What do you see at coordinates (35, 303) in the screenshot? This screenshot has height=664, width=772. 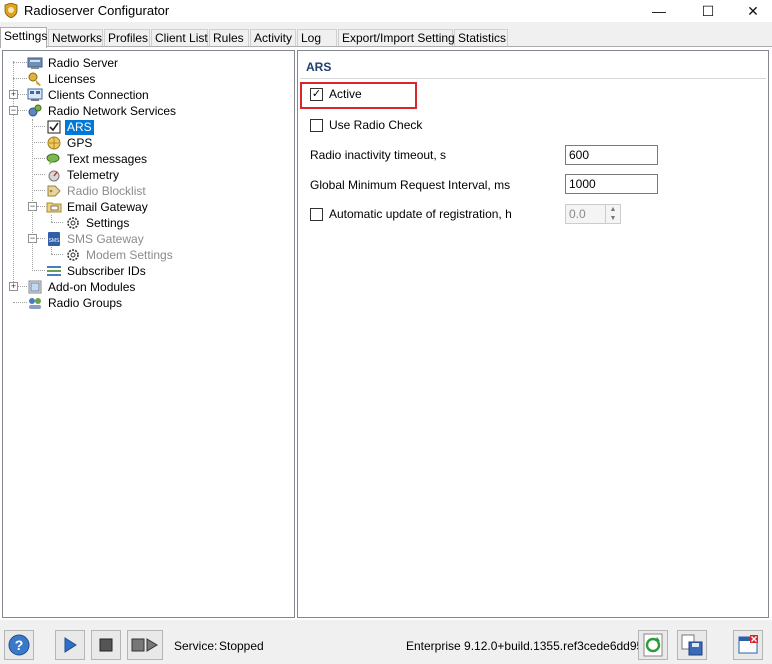 I see `radio-groups-icon` at bounding box center [35, 303].